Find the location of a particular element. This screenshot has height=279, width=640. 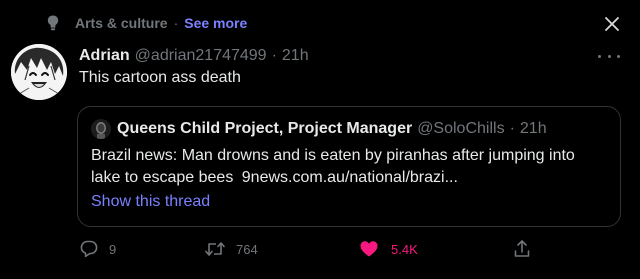

quote-author-handle: @SoloChills is located at coordinates (460, 129).